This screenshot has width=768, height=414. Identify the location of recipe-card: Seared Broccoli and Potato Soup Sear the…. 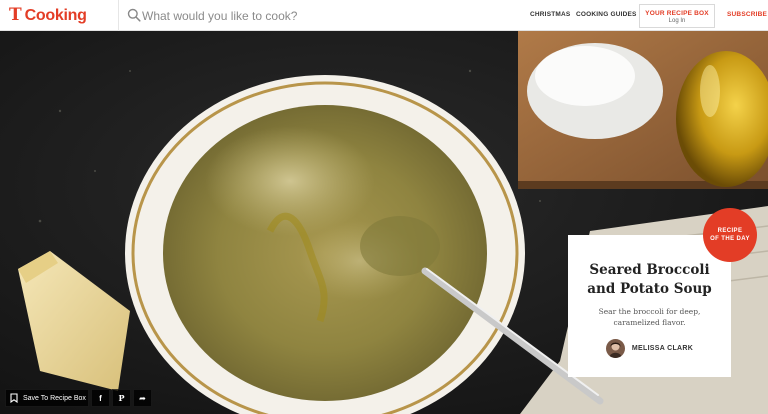
(649, 306).